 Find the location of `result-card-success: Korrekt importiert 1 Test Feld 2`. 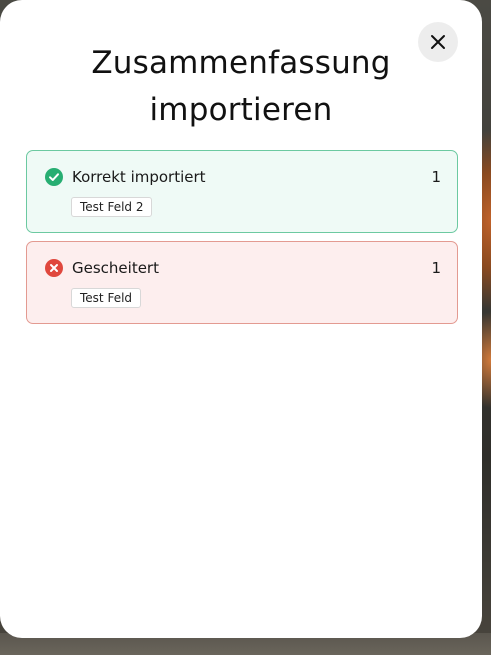

result-card-success: Korrekt importiert 1 Test Feld 2 is located at coordinates (242, 191).